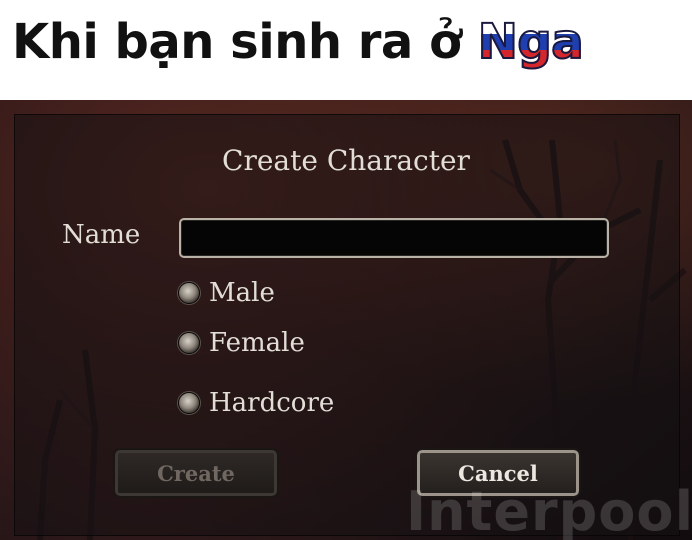 Image resolution: width=692 pixels, height=540 pixels. What do you see at coordinates (101, 235) in the screenshot?
I see `name-label: Name` at bounding box center [101, 235].